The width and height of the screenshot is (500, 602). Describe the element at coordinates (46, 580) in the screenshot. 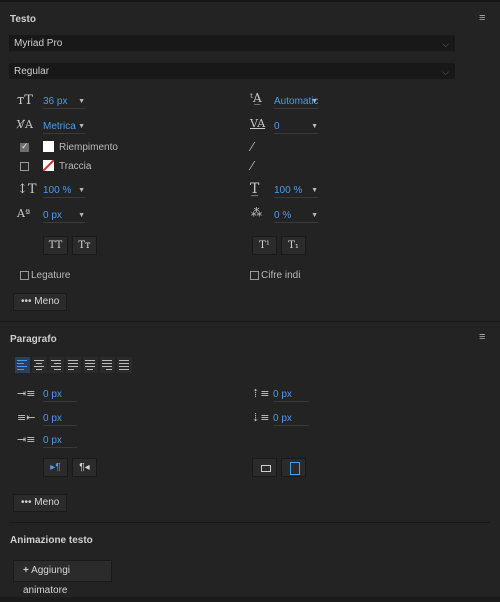

I see `add-animator-label: Aggiungi animatore` at that location.